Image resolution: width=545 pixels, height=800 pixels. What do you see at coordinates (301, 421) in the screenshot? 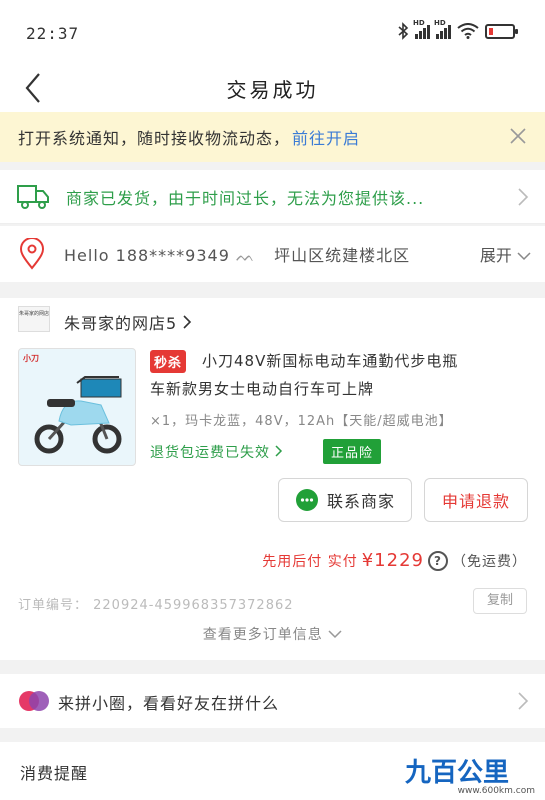
I see `product-sku: ×1，玛卡龙蓝，48V，12Ah【天能/超威电池】` at bounding box center [301, 421].